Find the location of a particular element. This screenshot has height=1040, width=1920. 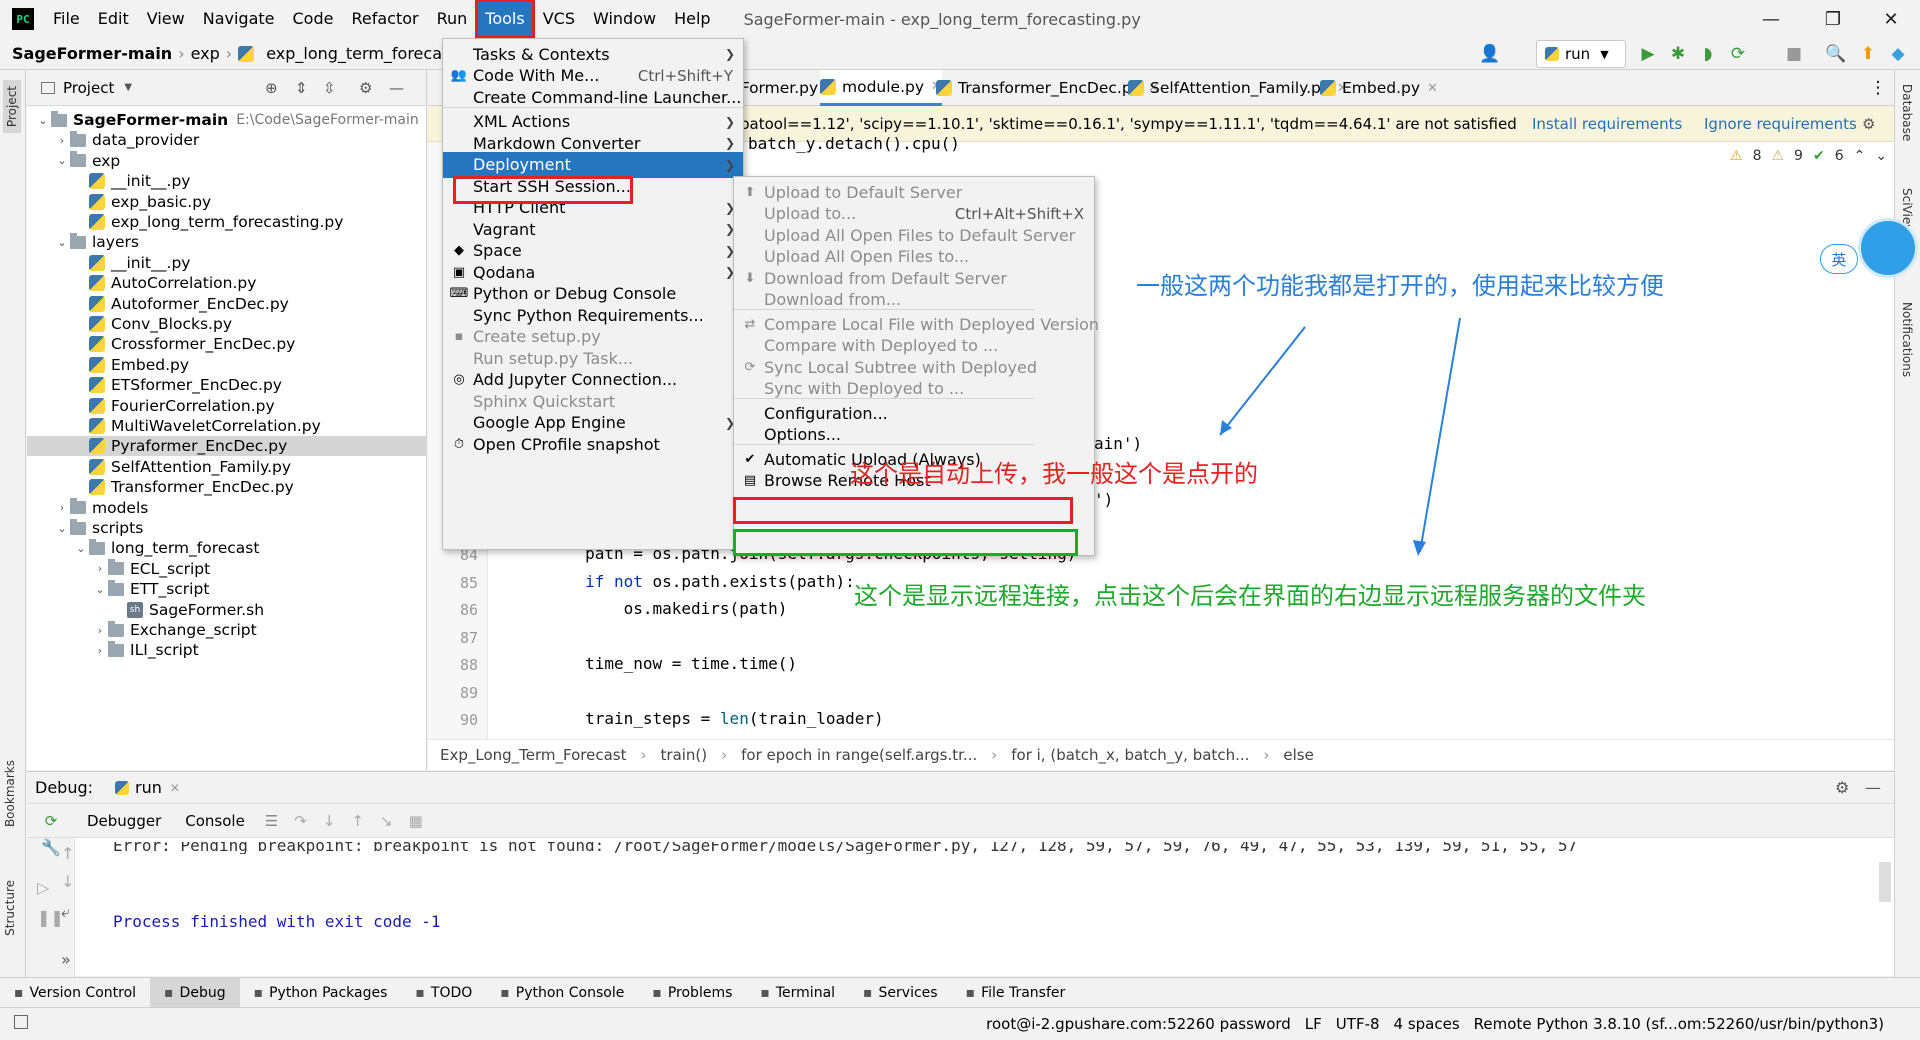

annotation-blue: 一般这两个功能我都是打开的，使用起来比较方便 is located at coordinates (1400, 286).